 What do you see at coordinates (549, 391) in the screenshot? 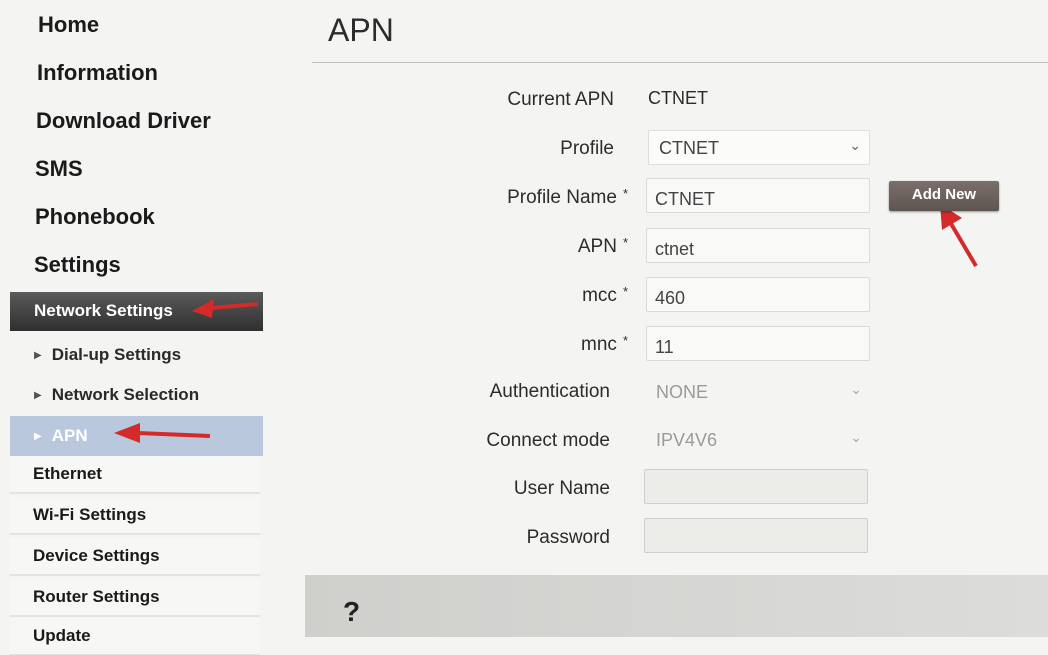
I see `authentication-label: Authentication` at bounding box center [549, 391].